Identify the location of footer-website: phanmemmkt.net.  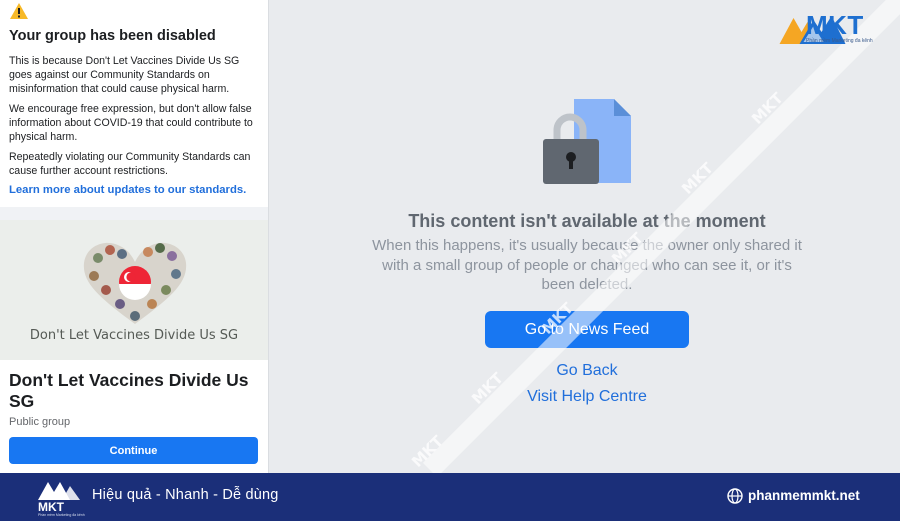
(804, 495).